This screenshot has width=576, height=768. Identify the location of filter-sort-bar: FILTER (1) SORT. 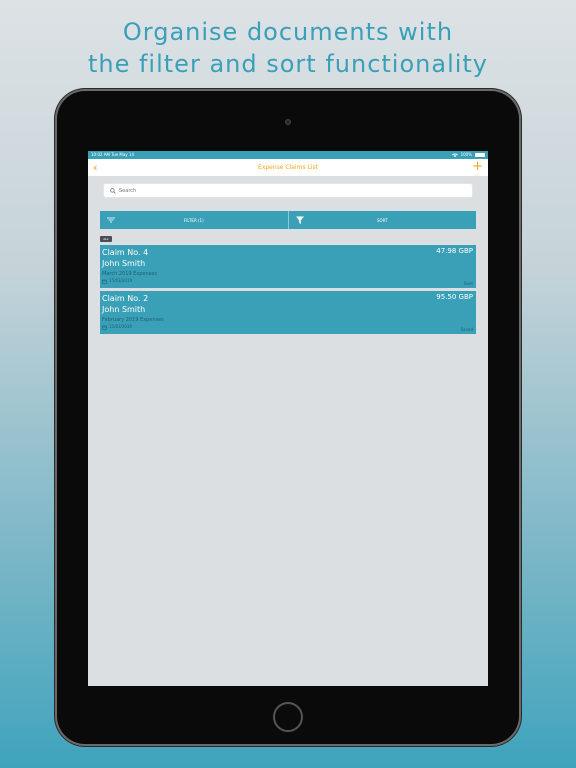
(288, 220).